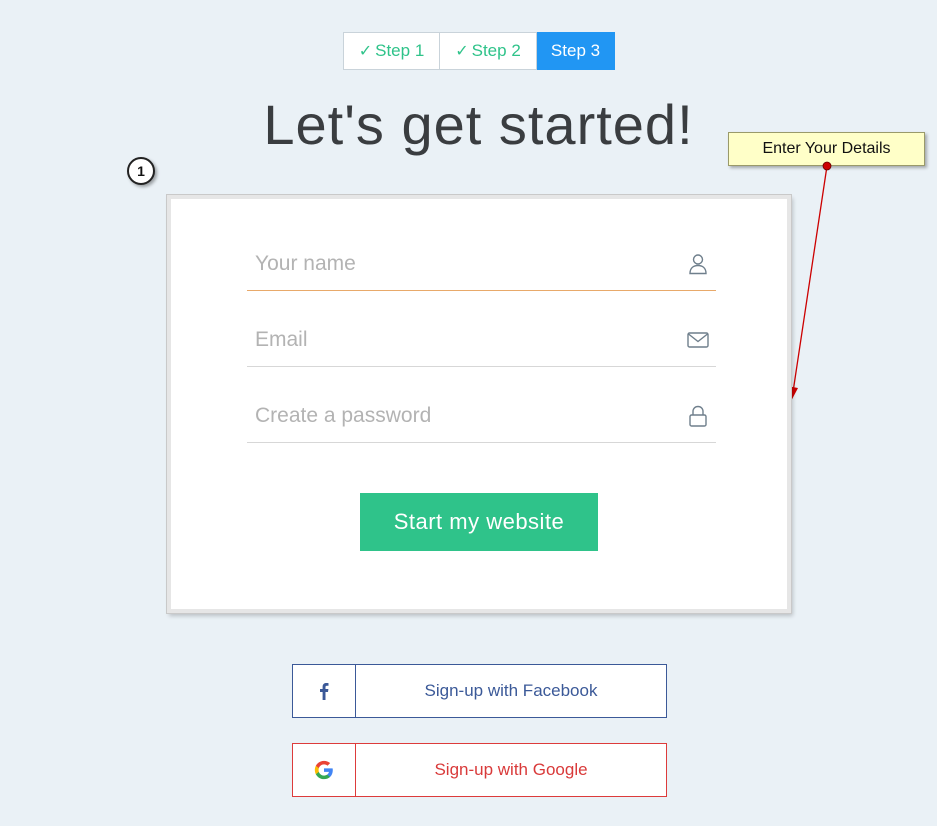 The image size is (937, 826). What do you see at coordinates (496, 50) in the screenshot?
I see `step-2-label: Step 2` at bounding box center [496, 50].